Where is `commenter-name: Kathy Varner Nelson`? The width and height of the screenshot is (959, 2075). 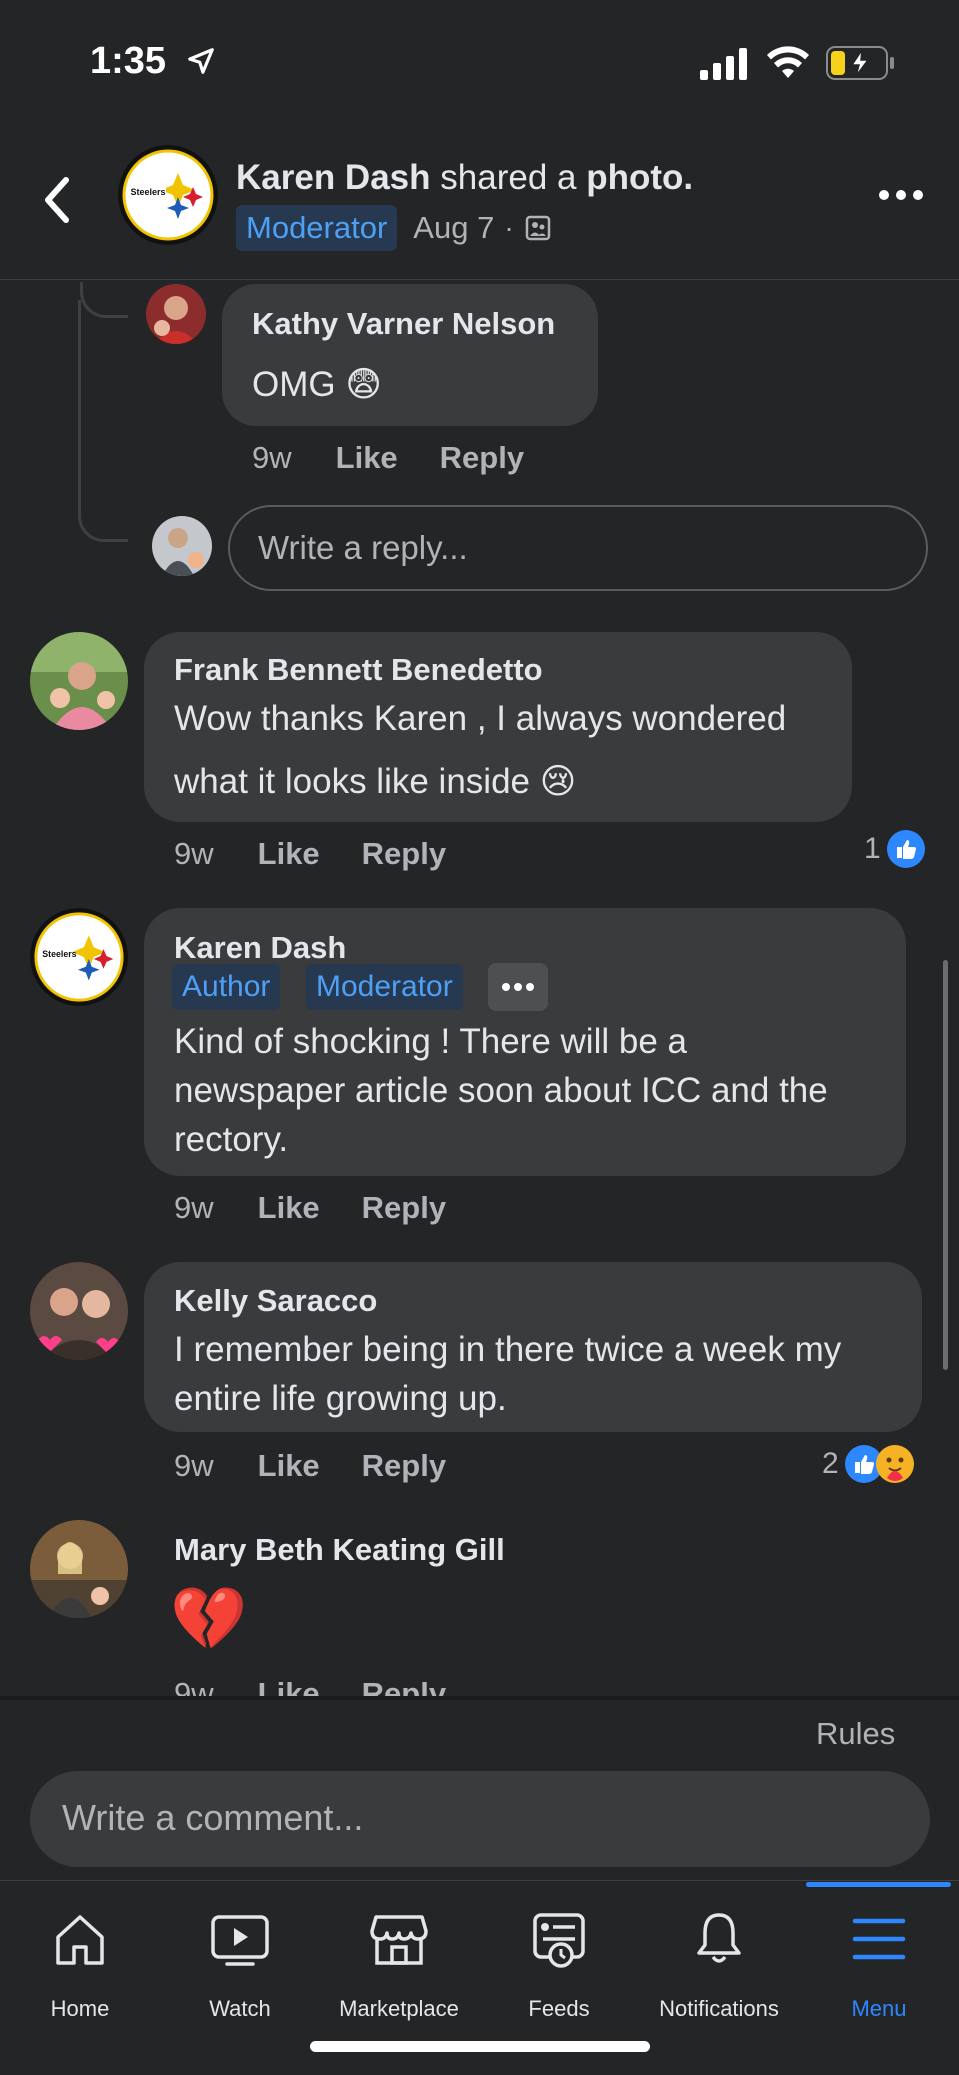 commenter-name: Kathy Varner Nelson is located at coordinates (403, 324).